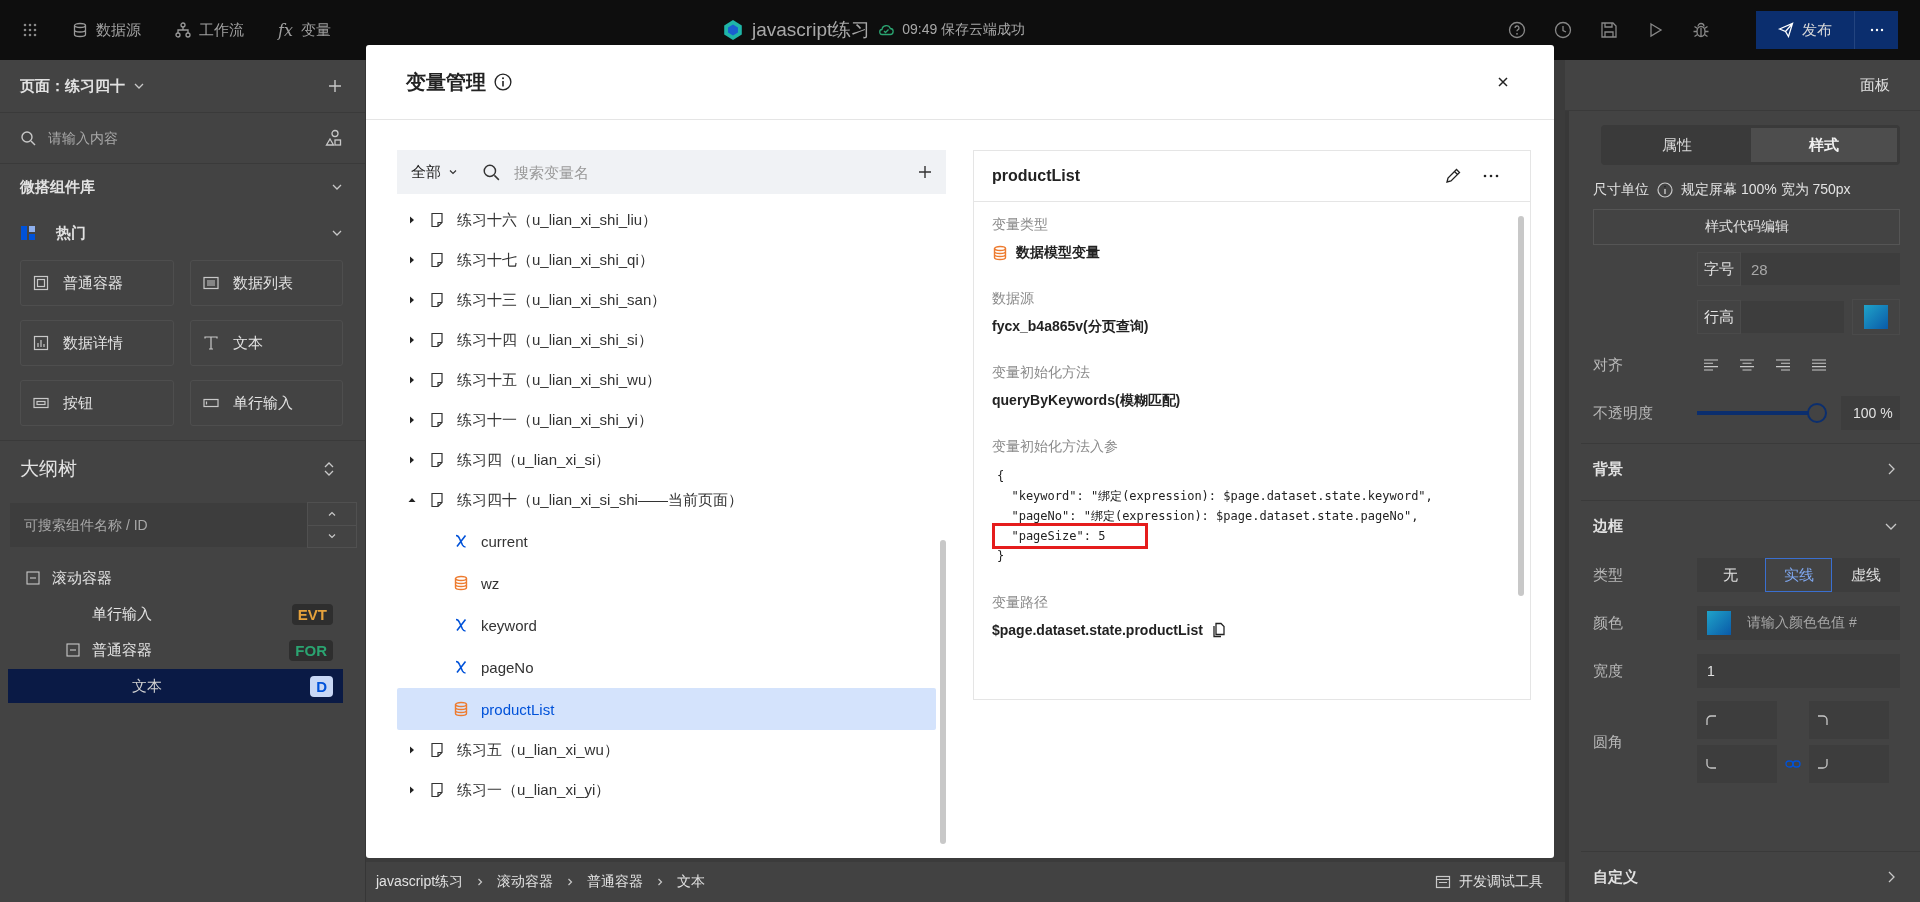  Describe the element at coordinates (666, 340) in the screenshot. I see `tree-item: 练习十四（u_lian_xi_shi_si）` at that location.